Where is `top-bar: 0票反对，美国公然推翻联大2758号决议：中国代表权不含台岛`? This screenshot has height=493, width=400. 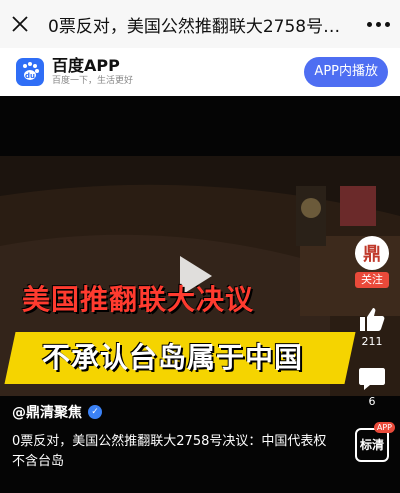
top-bar: 0票反对，美国公然推翻联大2758号决议：中国代表权不含台岛 is located at coordinates (200, 24).